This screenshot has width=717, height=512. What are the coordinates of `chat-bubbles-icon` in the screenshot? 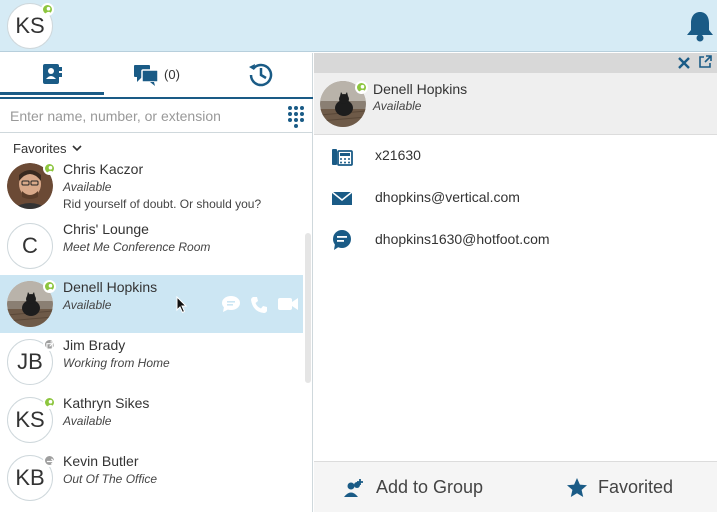 It's located at (146, 75).